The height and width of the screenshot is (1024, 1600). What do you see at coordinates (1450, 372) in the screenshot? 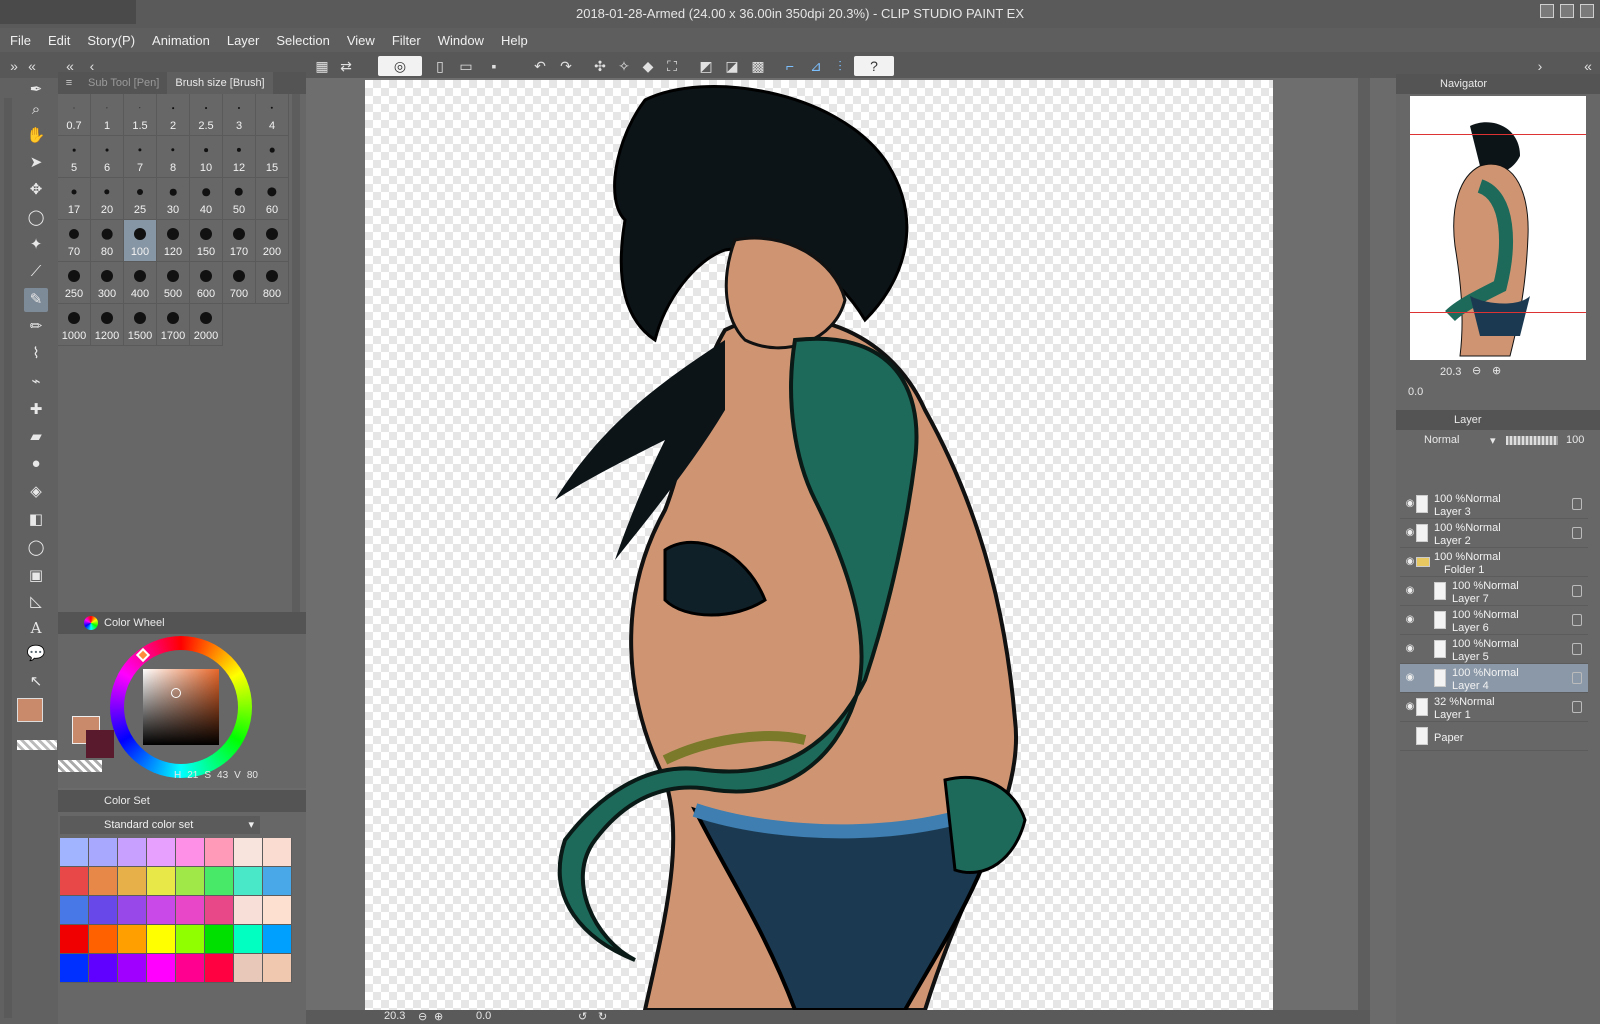
I see `navigator-zoom-value: 20.3` at bounding box center [1450, 372].